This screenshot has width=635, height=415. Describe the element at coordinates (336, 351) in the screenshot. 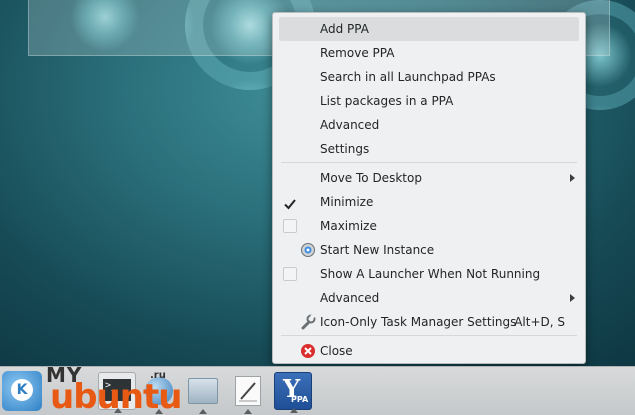

I see `menu-item-label: Close` at that location.